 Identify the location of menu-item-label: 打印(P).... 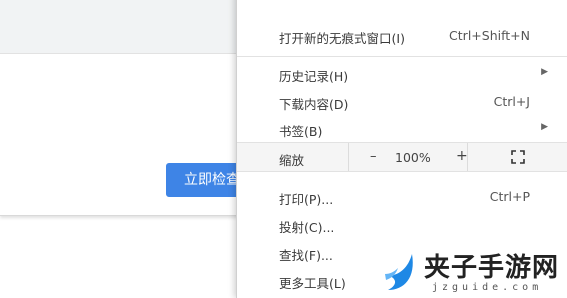
(306, 199).